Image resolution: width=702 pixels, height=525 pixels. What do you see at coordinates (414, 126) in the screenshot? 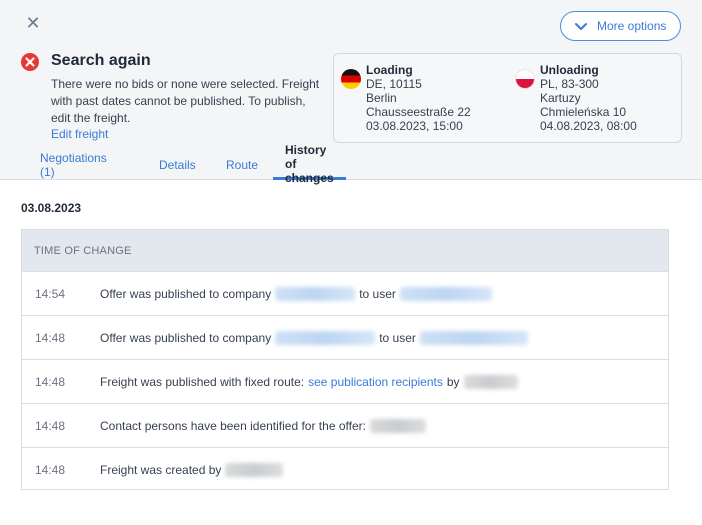
I see `loading-datetime: 03.08.2023, 15:00` at bounding box center [414, 126].